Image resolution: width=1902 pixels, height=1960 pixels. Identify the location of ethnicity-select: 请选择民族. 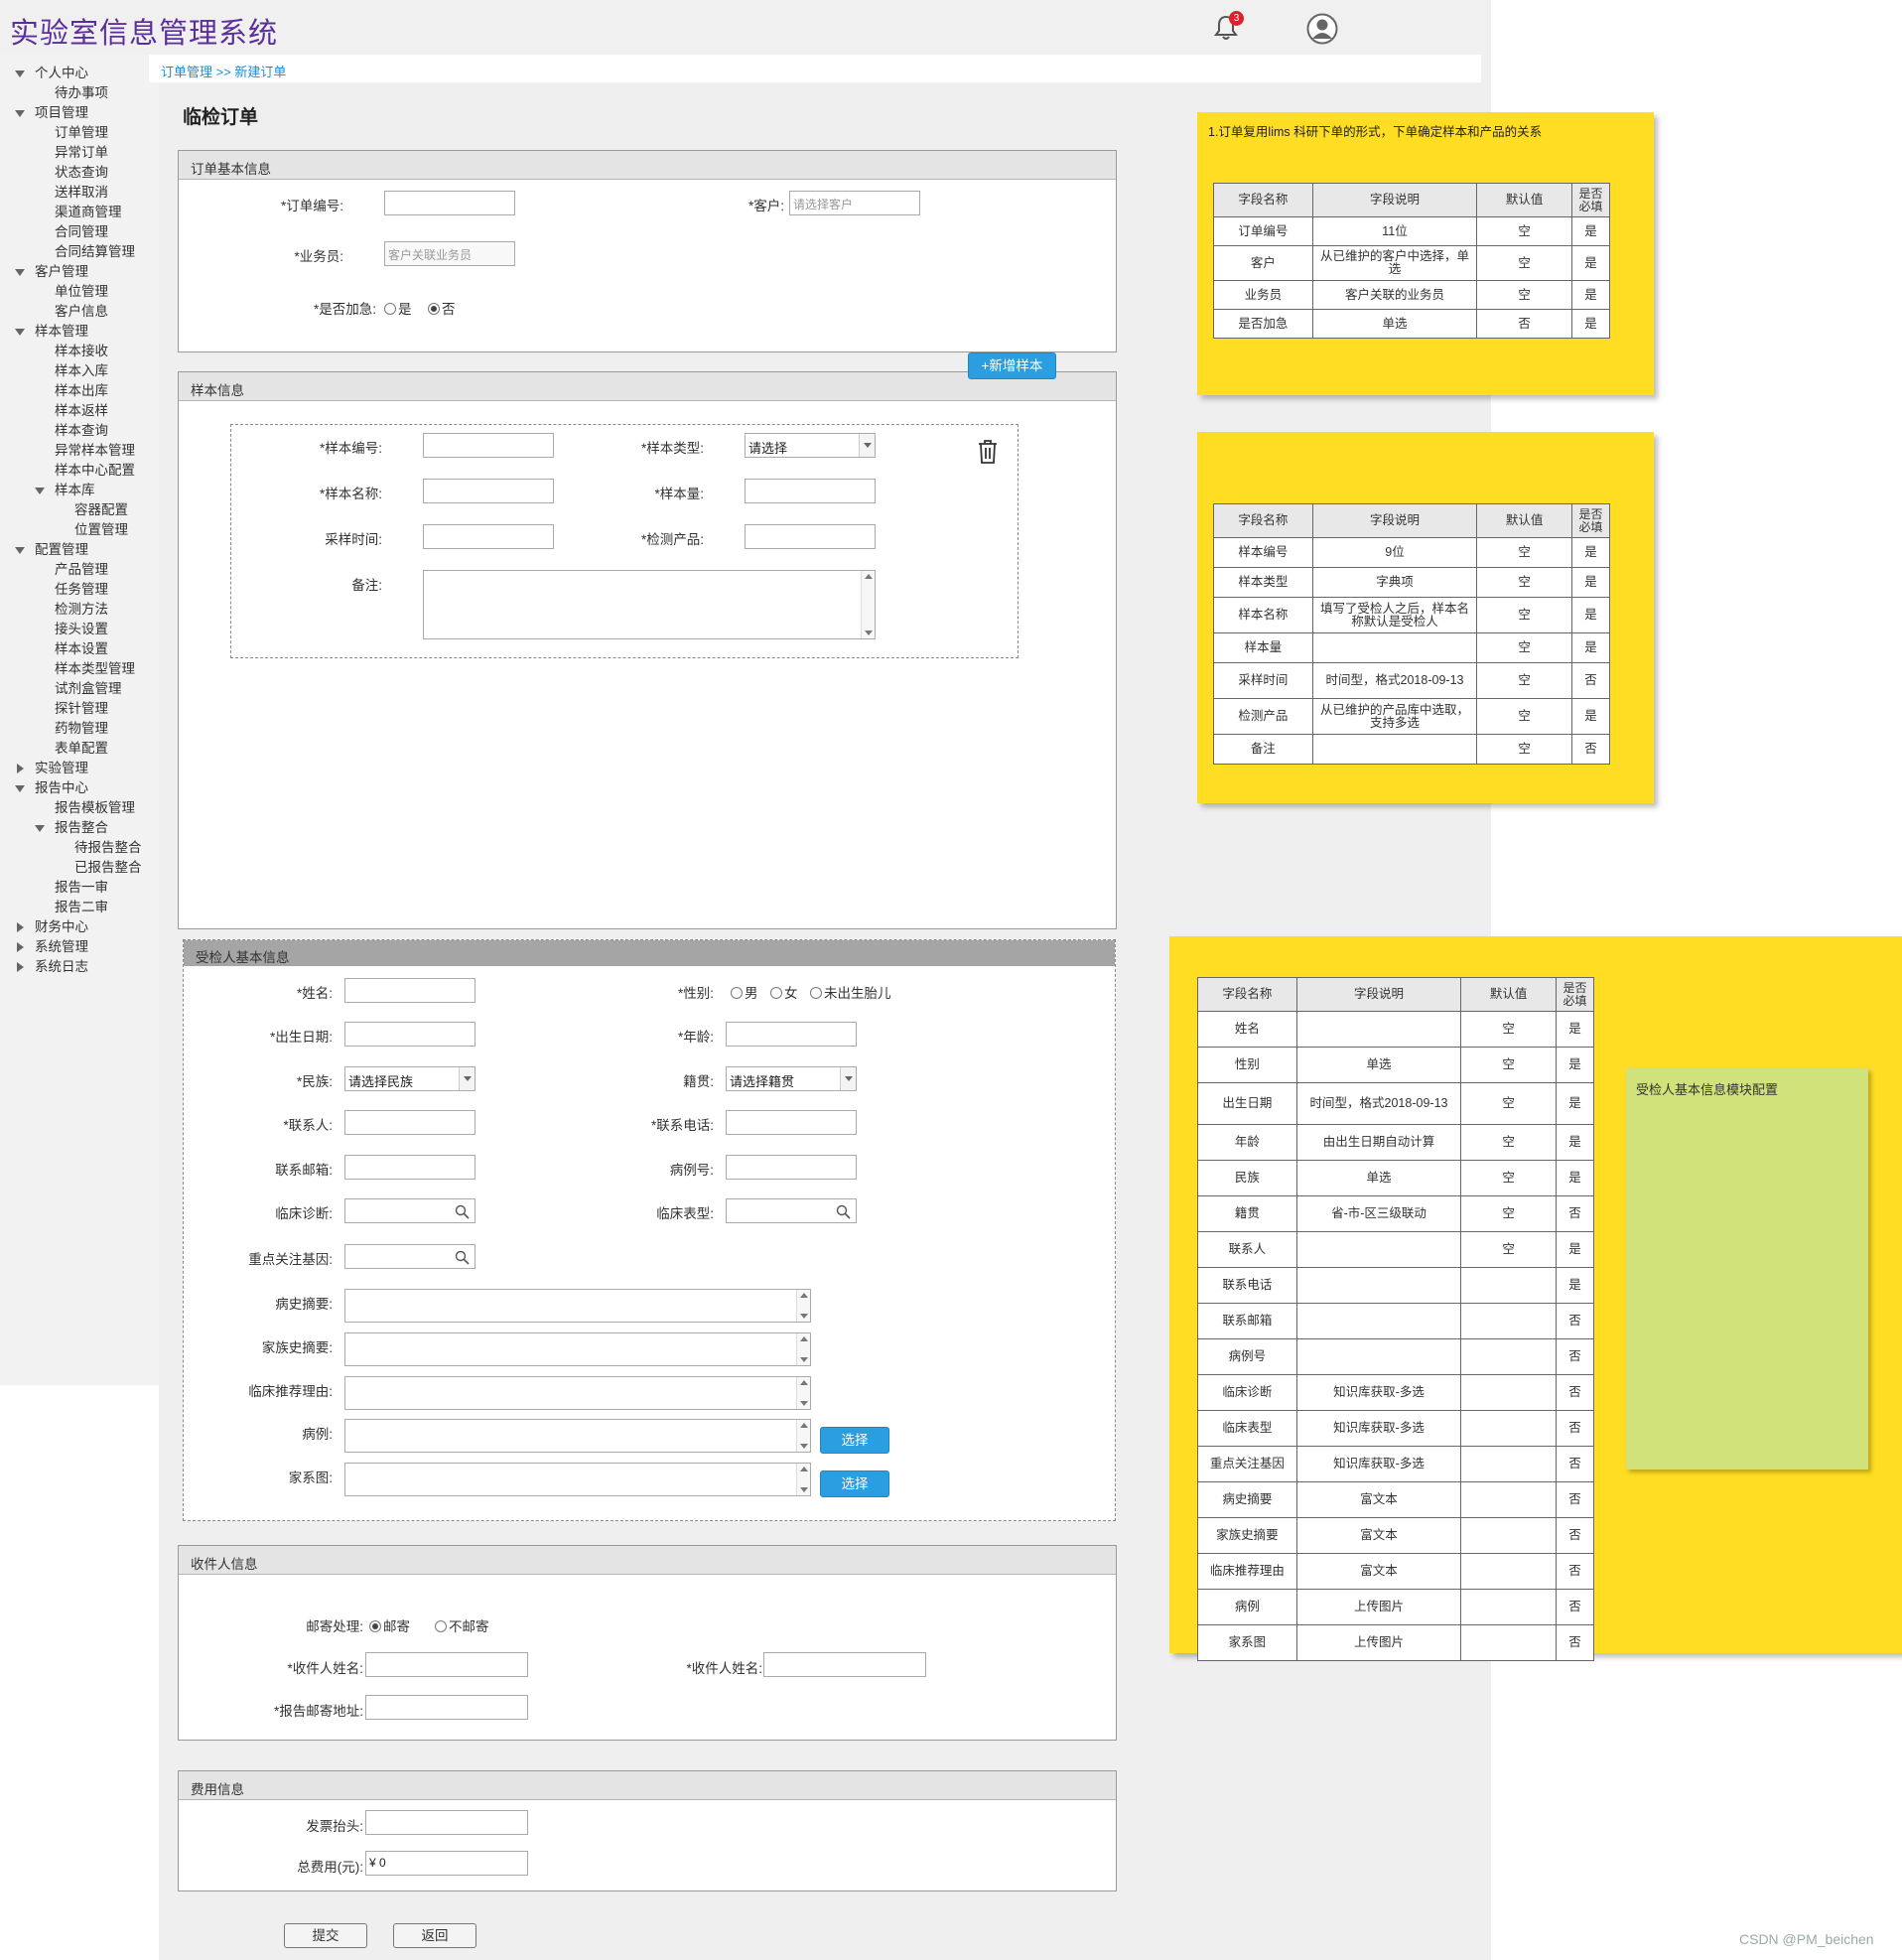
(410, 1078).